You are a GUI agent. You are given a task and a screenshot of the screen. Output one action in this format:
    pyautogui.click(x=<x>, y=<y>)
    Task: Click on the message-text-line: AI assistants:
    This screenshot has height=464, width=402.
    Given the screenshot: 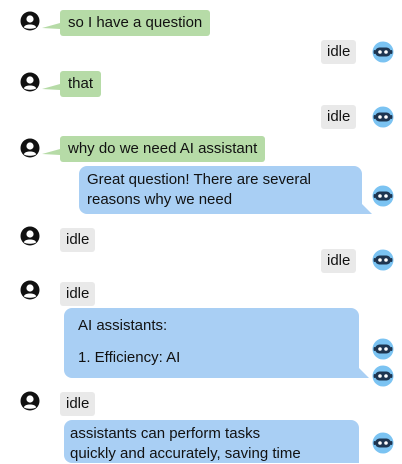 What is the action you would take?
    pyautogui.click(x=123, y=325)
    